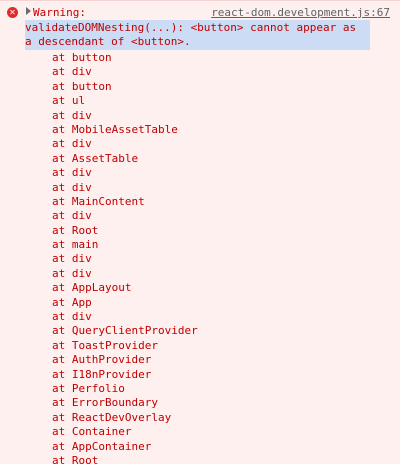 The width and height of the screenshot is (400, 464). What do you see at coordinates (28, 11) in the screenshot?
I see `expand-triangle-icon` at bounding box center [28, 11].